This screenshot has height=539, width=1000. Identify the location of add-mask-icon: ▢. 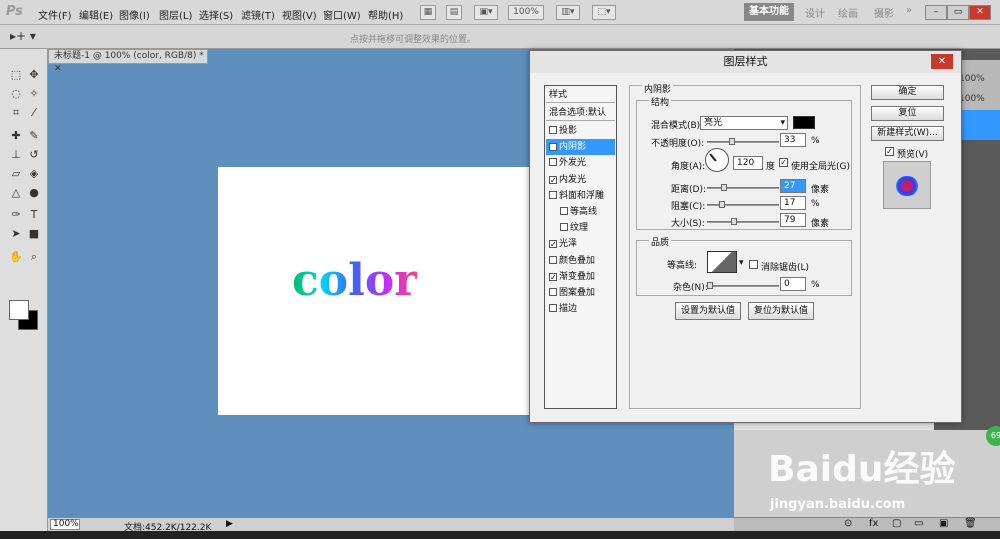
(896, 523).